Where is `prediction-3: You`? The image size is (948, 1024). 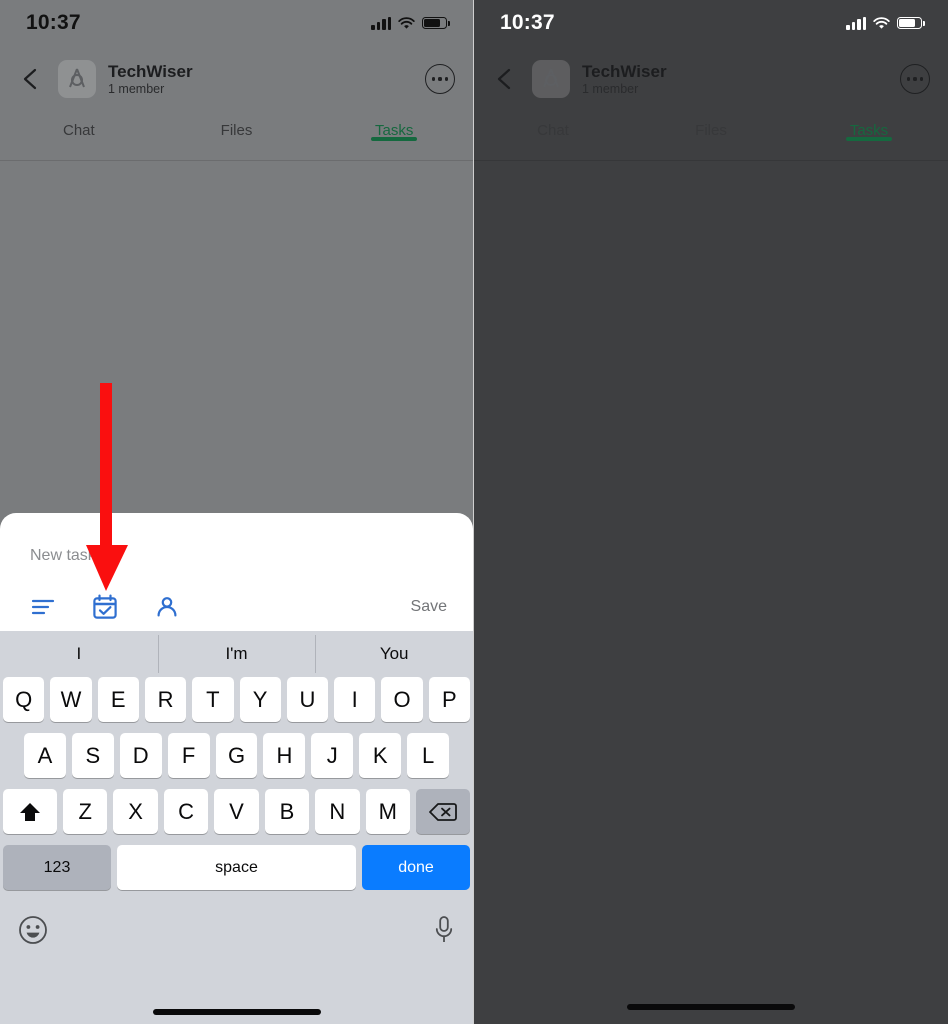 prediction-3: You is located at coordinates (394, 654).